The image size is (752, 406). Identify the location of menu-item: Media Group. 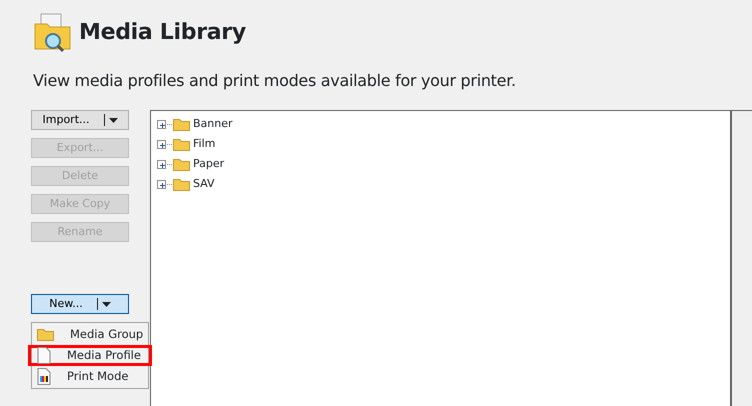
(90, 334).